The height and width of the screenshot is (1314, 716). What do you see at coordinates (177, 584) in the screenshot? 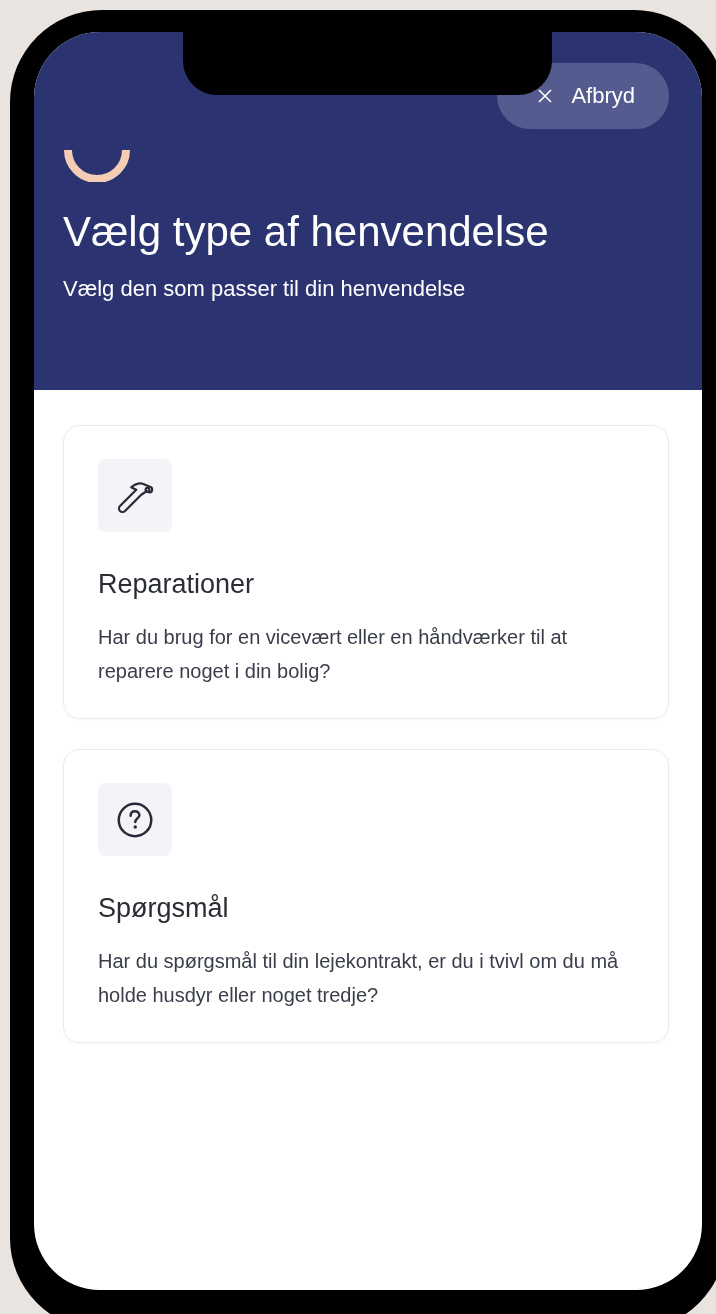
I see `option-title: Reparationer` at bounding box center [177, 584].